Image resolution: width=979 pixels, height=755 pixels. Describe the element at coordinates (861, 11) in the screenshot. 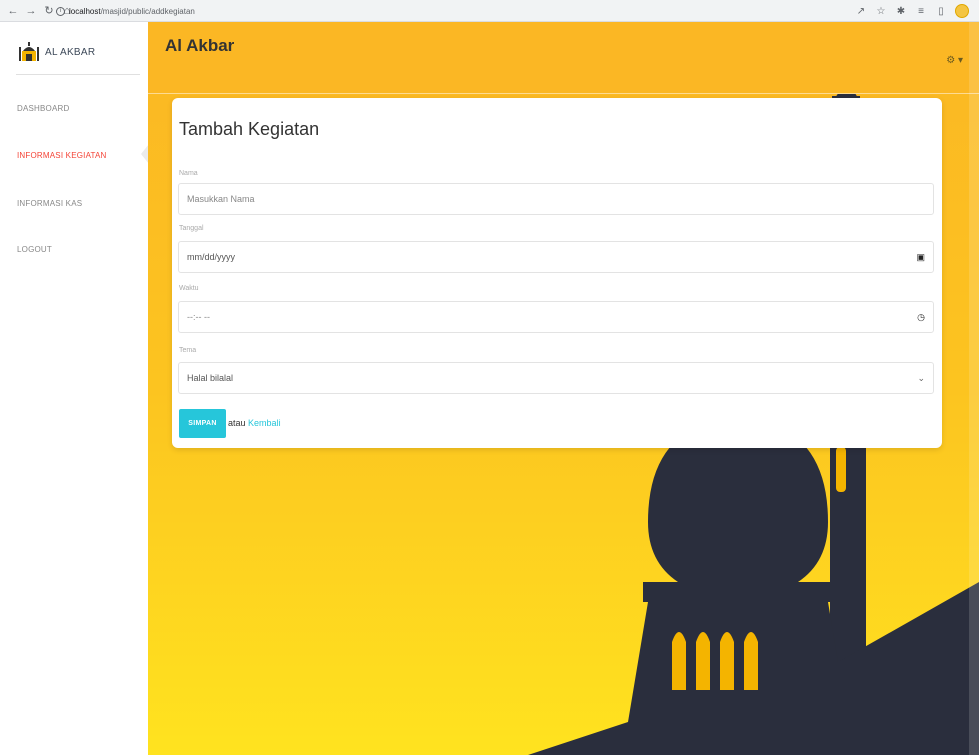

I see `share-icon: ↗` at that location.